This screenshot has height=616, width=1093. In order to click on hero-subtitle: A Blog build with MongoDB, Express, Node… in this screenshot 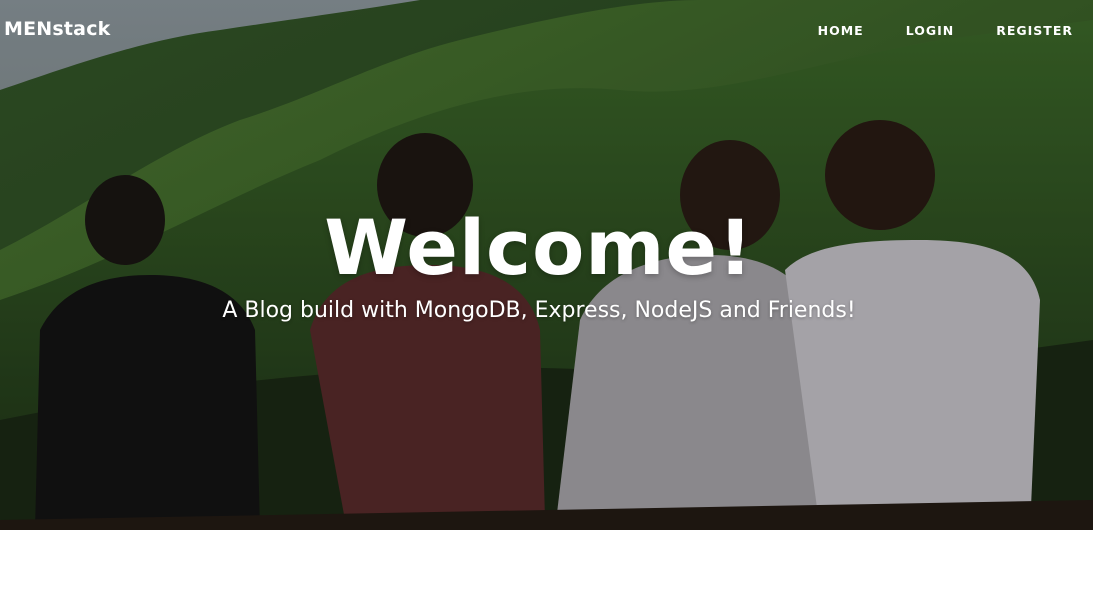, I will do `click(539, 310)`.